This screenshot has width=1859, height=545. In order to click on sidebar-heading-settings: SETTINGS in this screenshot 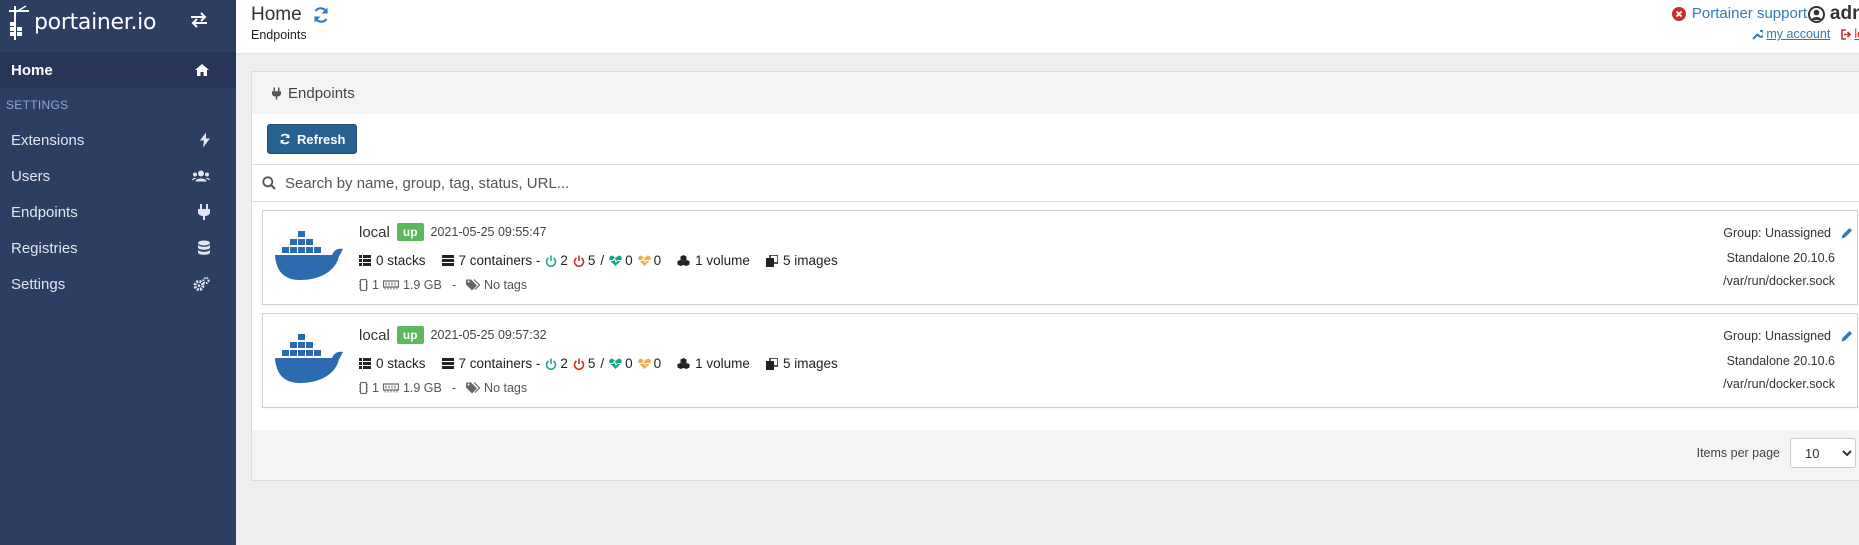, I will do `click(37, 105)`.